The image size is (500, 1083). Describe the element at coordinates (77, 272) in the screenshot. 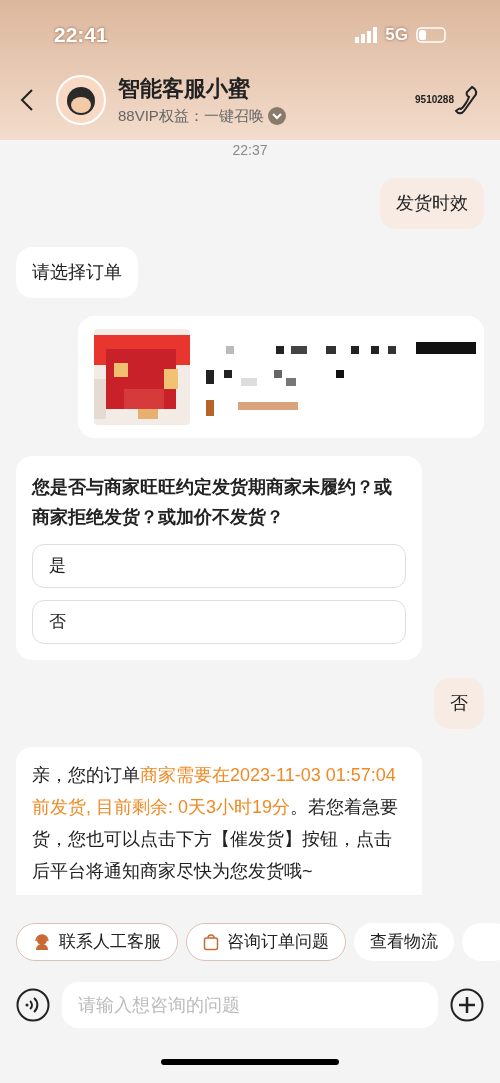

I see `bot-message: 请选择订单` at that location.